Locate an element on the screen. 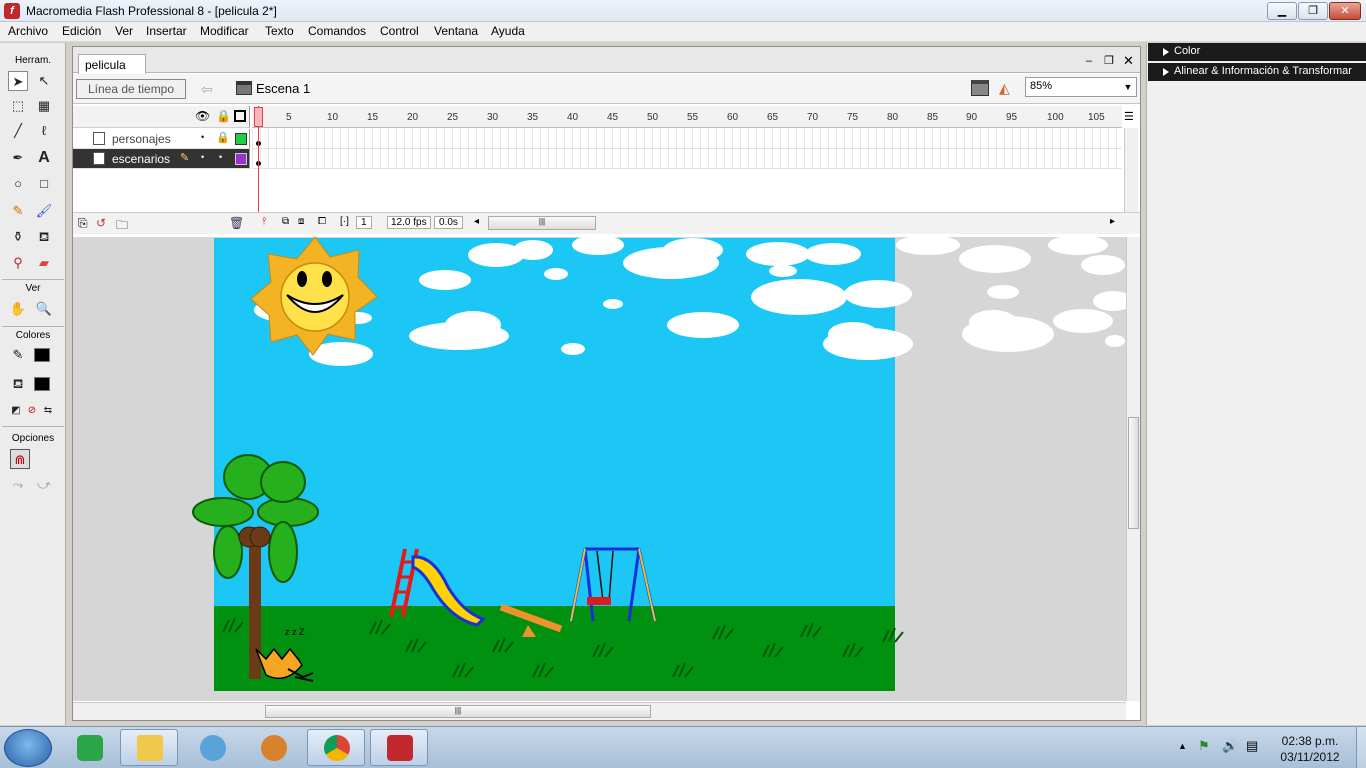  color-panel-header: Color is located at coordinates (1257, 52).